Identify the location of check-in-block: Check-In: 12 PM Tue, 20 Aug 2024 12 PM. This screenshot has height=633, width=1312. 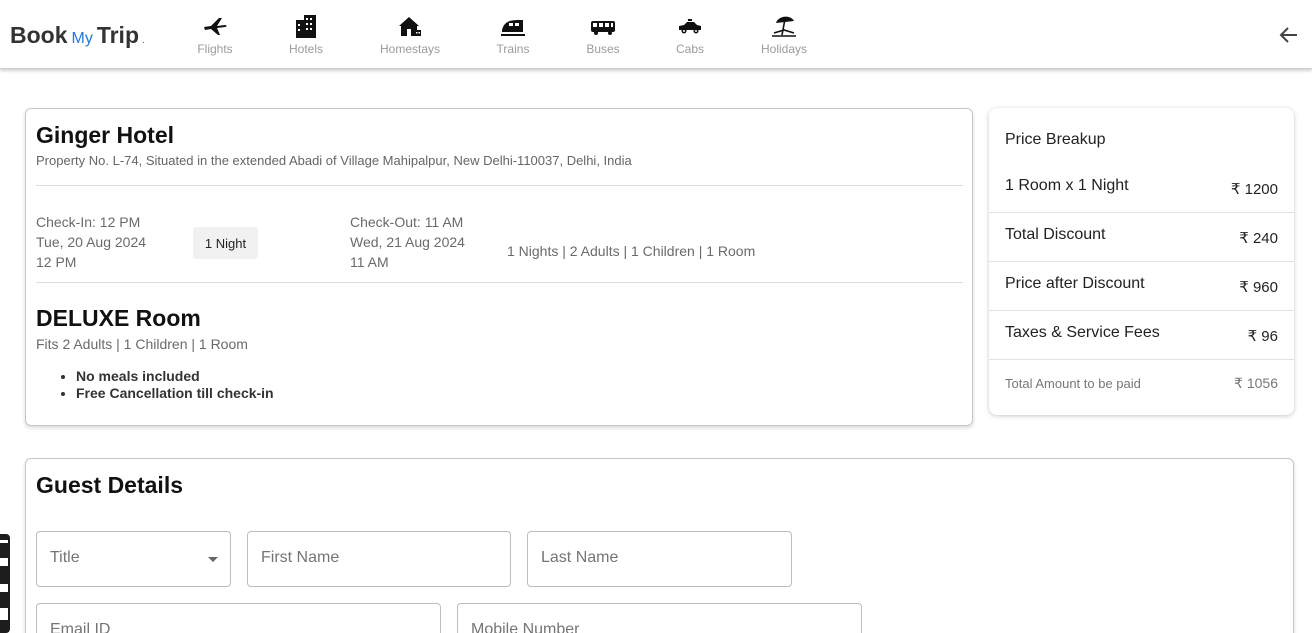
(91, 242).